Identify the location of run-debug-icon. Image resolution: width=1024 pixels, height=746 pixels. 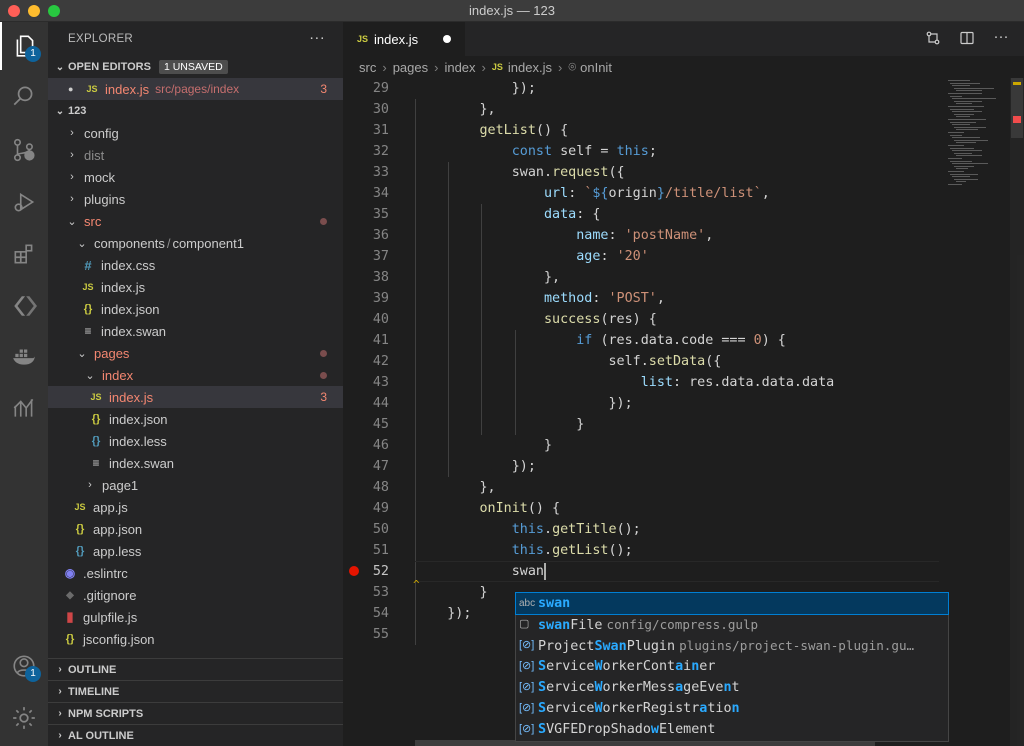
(24, 202).